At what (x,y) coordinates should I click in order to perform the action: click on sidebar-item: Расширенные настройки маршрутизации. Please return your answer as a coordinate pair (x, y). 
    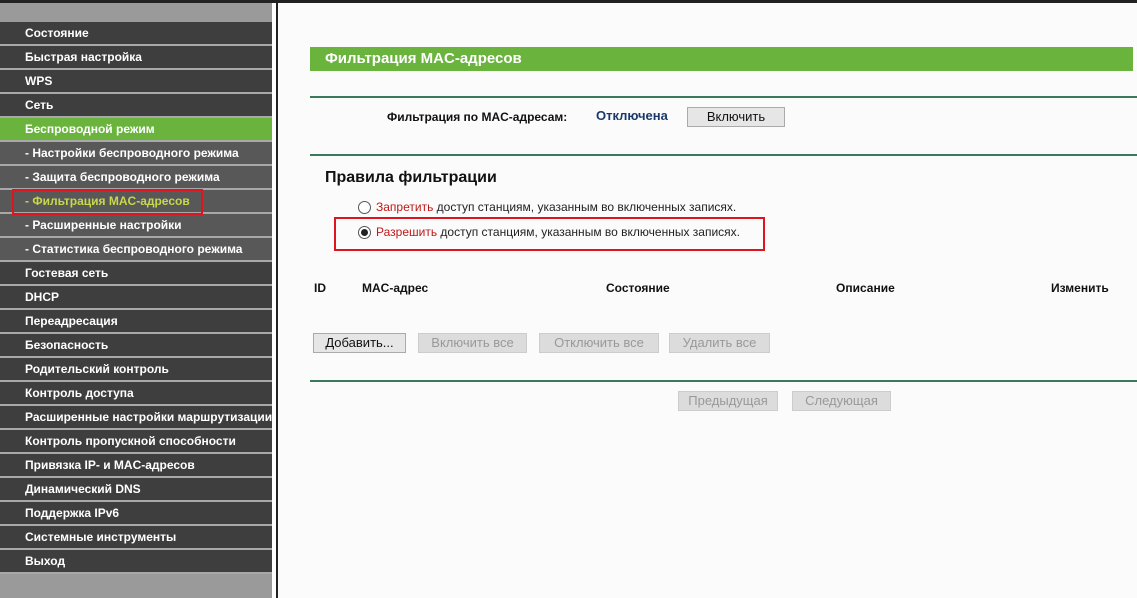
    Looking at the image, I should click on (136, 418).